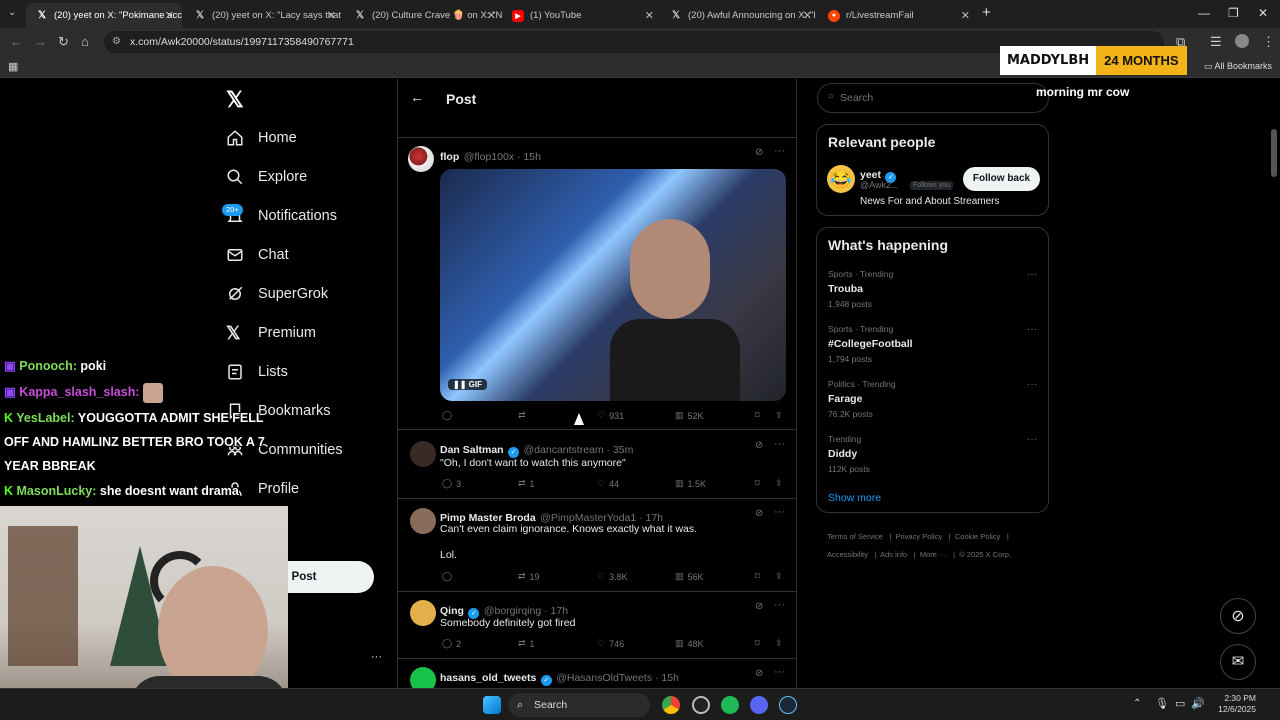 Image resolution: width=1280 pixels, height=720 pixels. I want to click on menu-icon: ☰, so click(1216, 42).